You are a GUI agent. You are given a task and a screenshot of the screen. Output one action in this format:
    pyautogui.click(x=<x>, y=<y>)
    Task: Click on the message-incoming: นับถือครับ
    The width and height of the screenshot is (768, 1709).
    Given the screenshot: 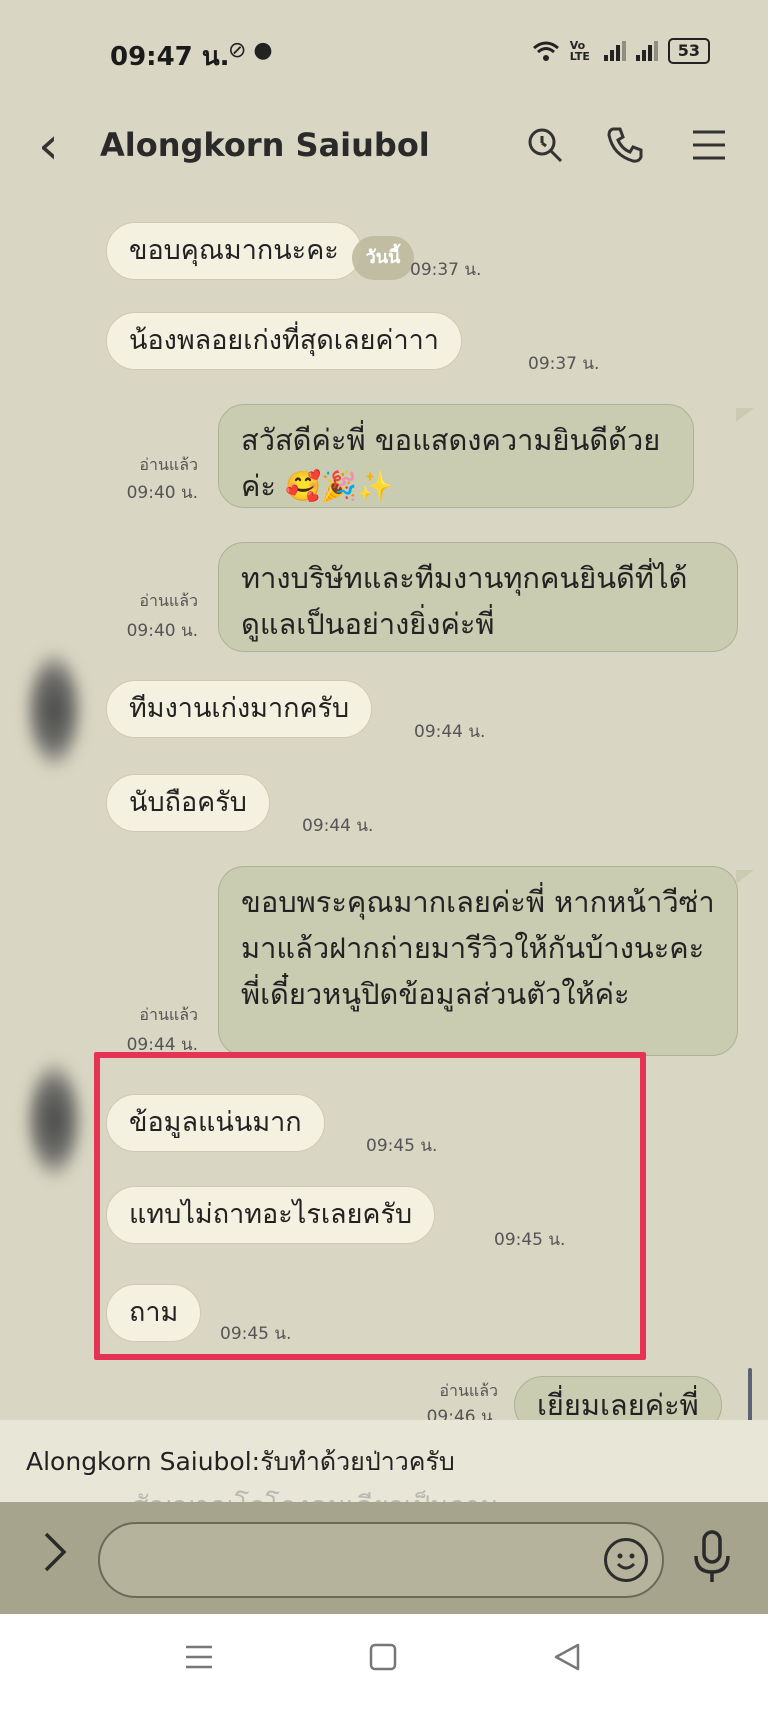 What is the action you would take?
    pyautogui.click(x=188, y=803)
    